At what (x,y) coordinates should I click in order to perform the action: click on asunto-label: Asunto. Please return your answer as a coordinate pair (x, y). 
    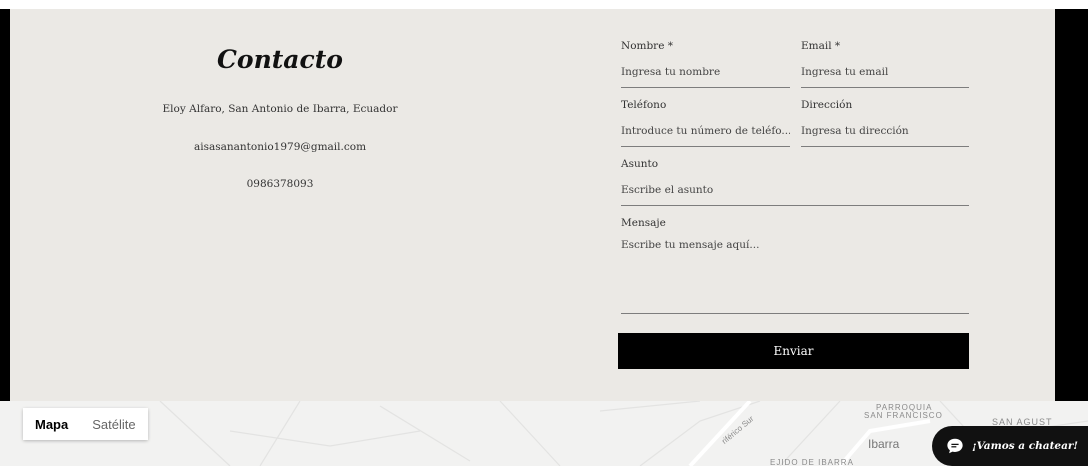
    Looking at the image, I should click on (640, 164).